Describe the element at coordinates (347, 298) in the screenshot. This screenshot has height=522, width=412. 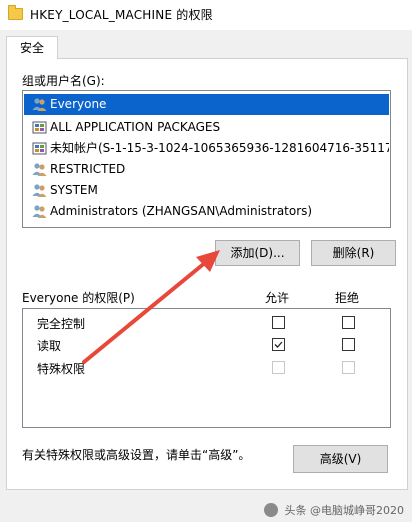
I see `deny-column-header: 拒绝` at that location.